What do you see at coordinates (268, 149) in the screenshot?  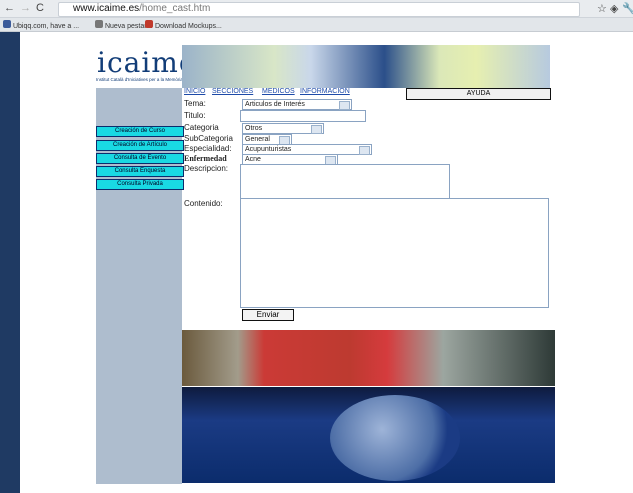 I see `especialidad-value: Acupunturistas` at bounding box center [268, 149].